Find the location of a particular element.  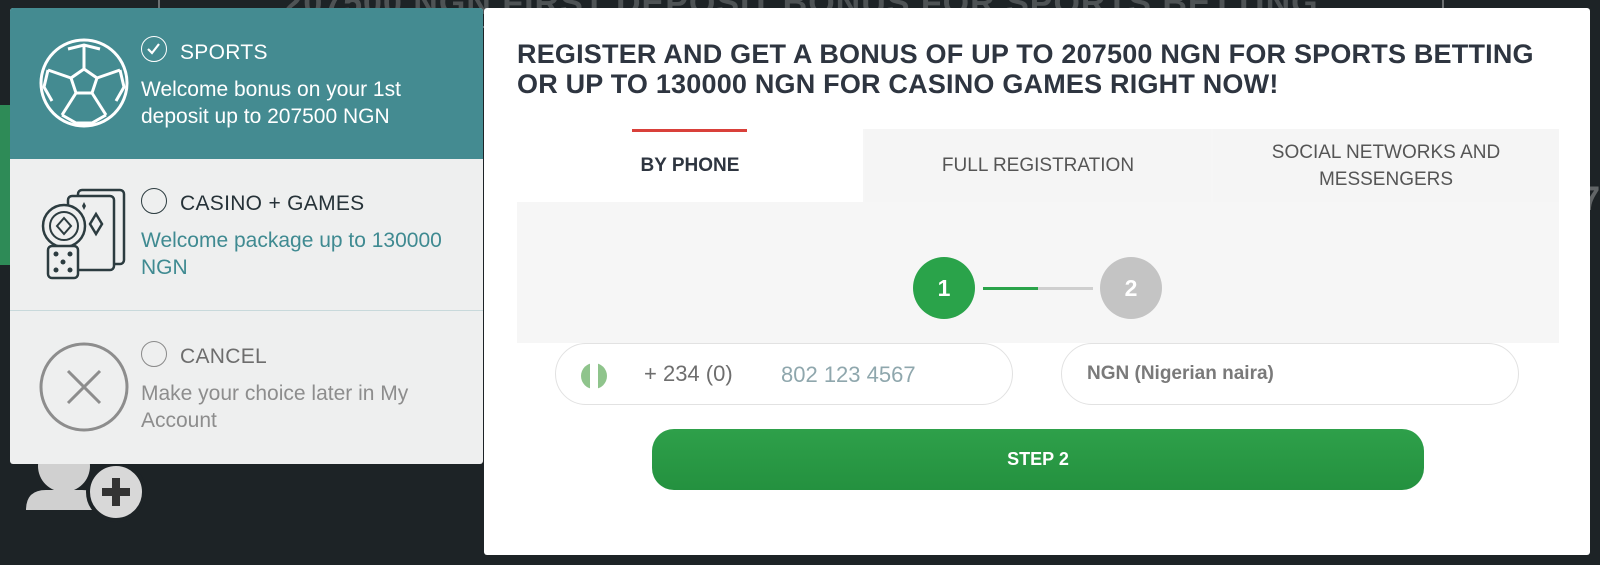

soccer-ball-icon is located at coordinates (84, 83).